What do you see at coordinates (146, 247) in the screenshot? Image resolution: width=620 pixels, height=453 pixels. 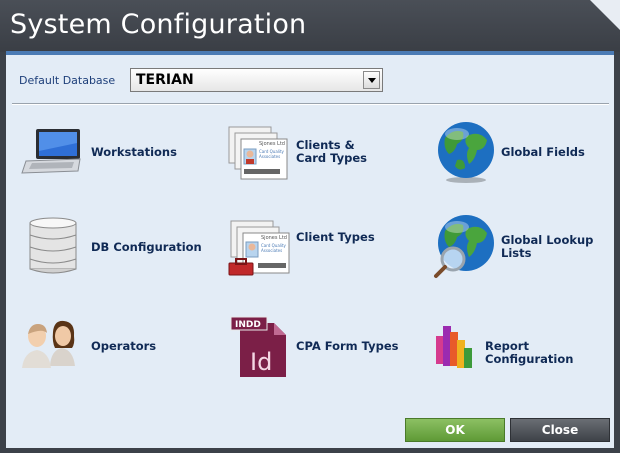 I see `db-configuration-label: DB Configuration` at bounding box center [146, 247].